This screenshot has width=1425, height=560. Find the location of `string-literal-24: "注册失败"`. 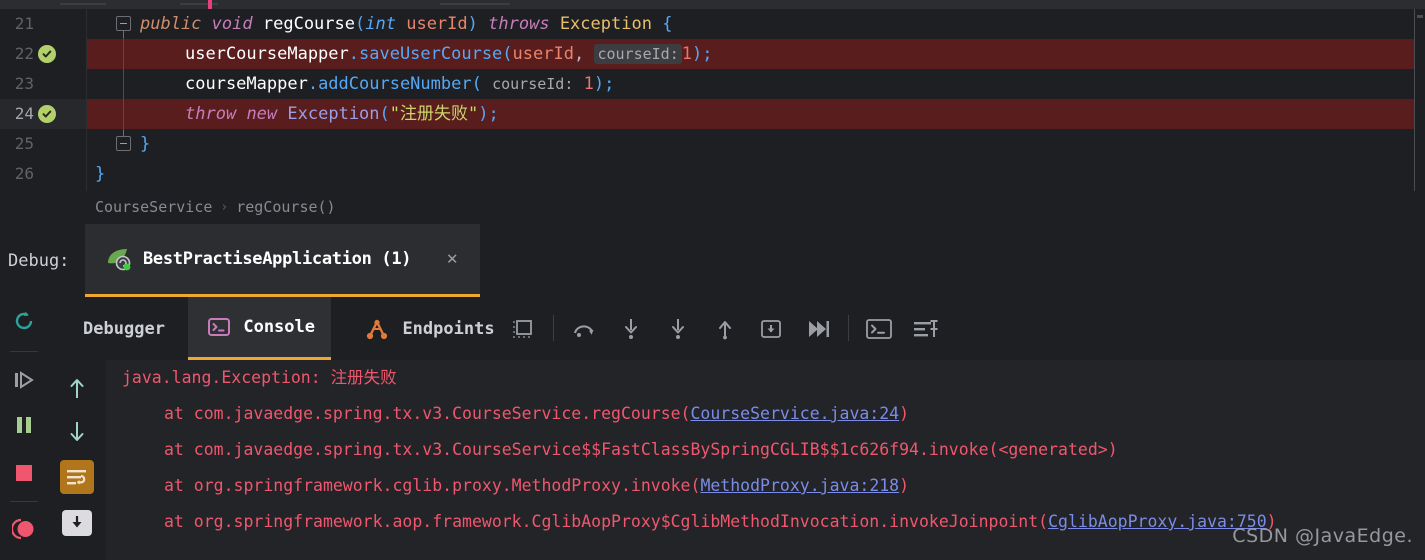

string-literal-24: "注册失败" is located at coordinates (434, 114).